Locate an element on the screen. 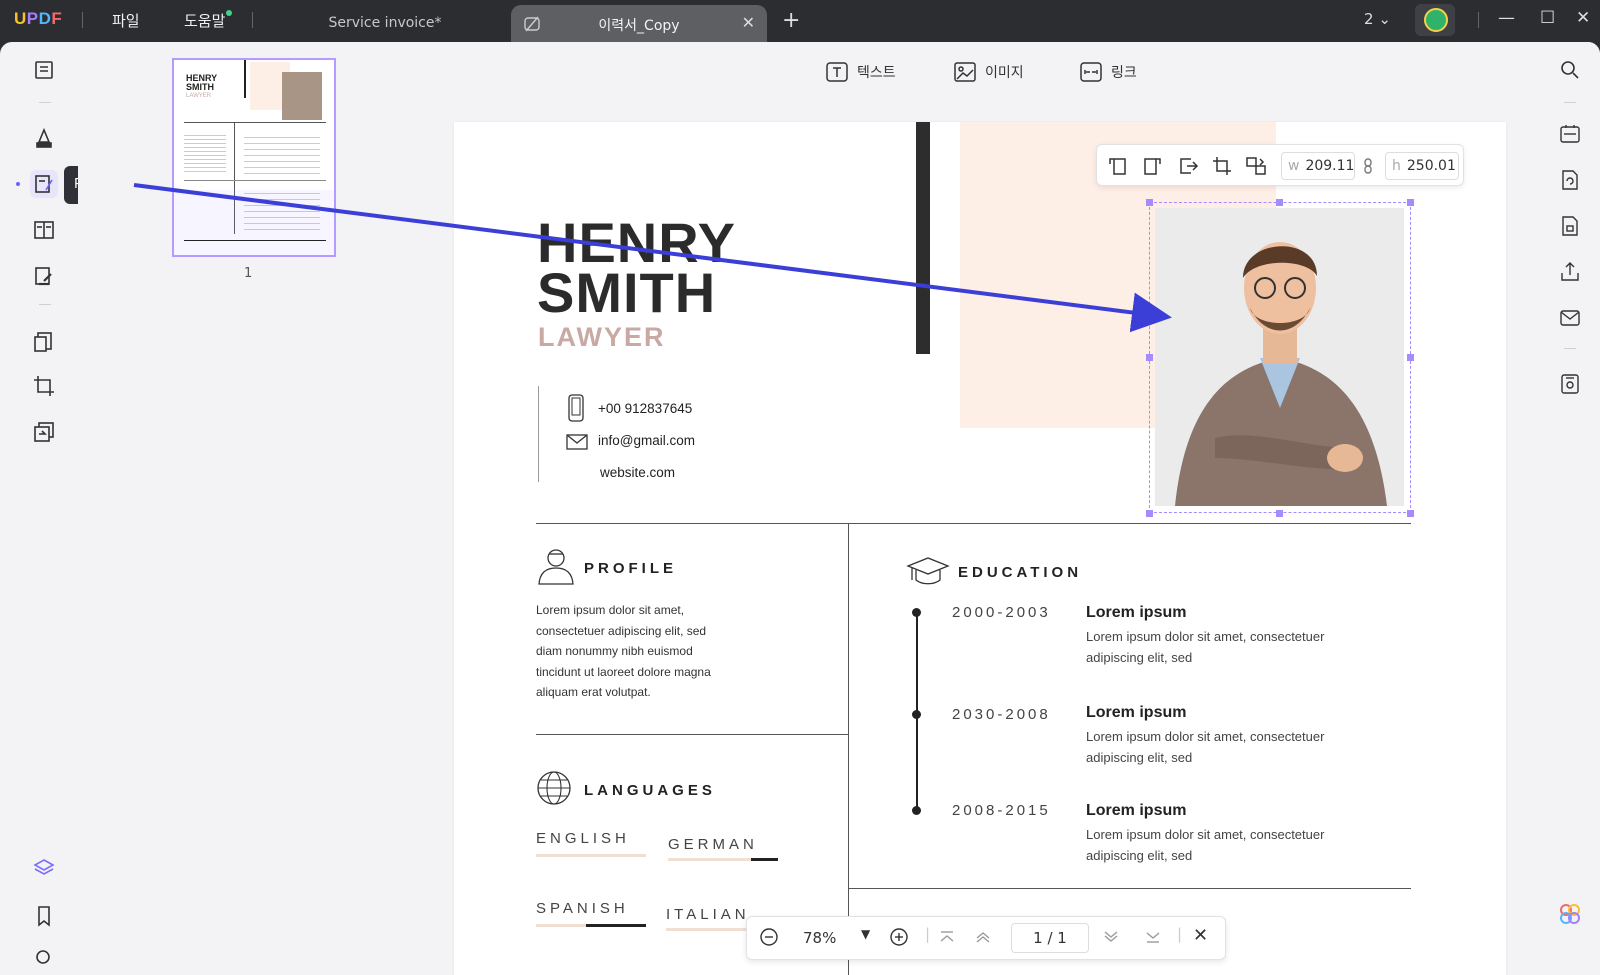 Image resolution: width=1600 pixels, height=975 pixels. page-number-field: 1 / 1 is located at coordinates (1050, 938).